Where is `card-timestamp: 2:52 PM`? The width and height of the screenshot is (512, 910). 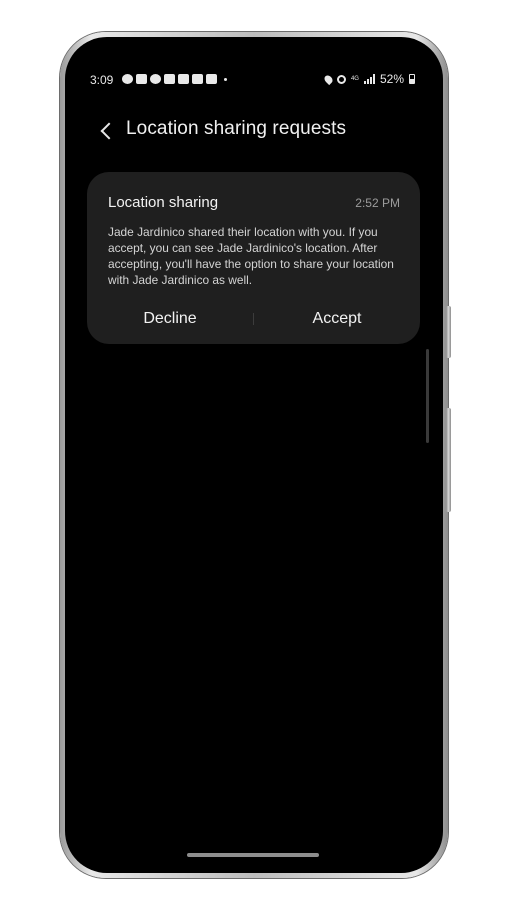 card-timestamp: 2:52 PM is located at coordinates (377, 203).